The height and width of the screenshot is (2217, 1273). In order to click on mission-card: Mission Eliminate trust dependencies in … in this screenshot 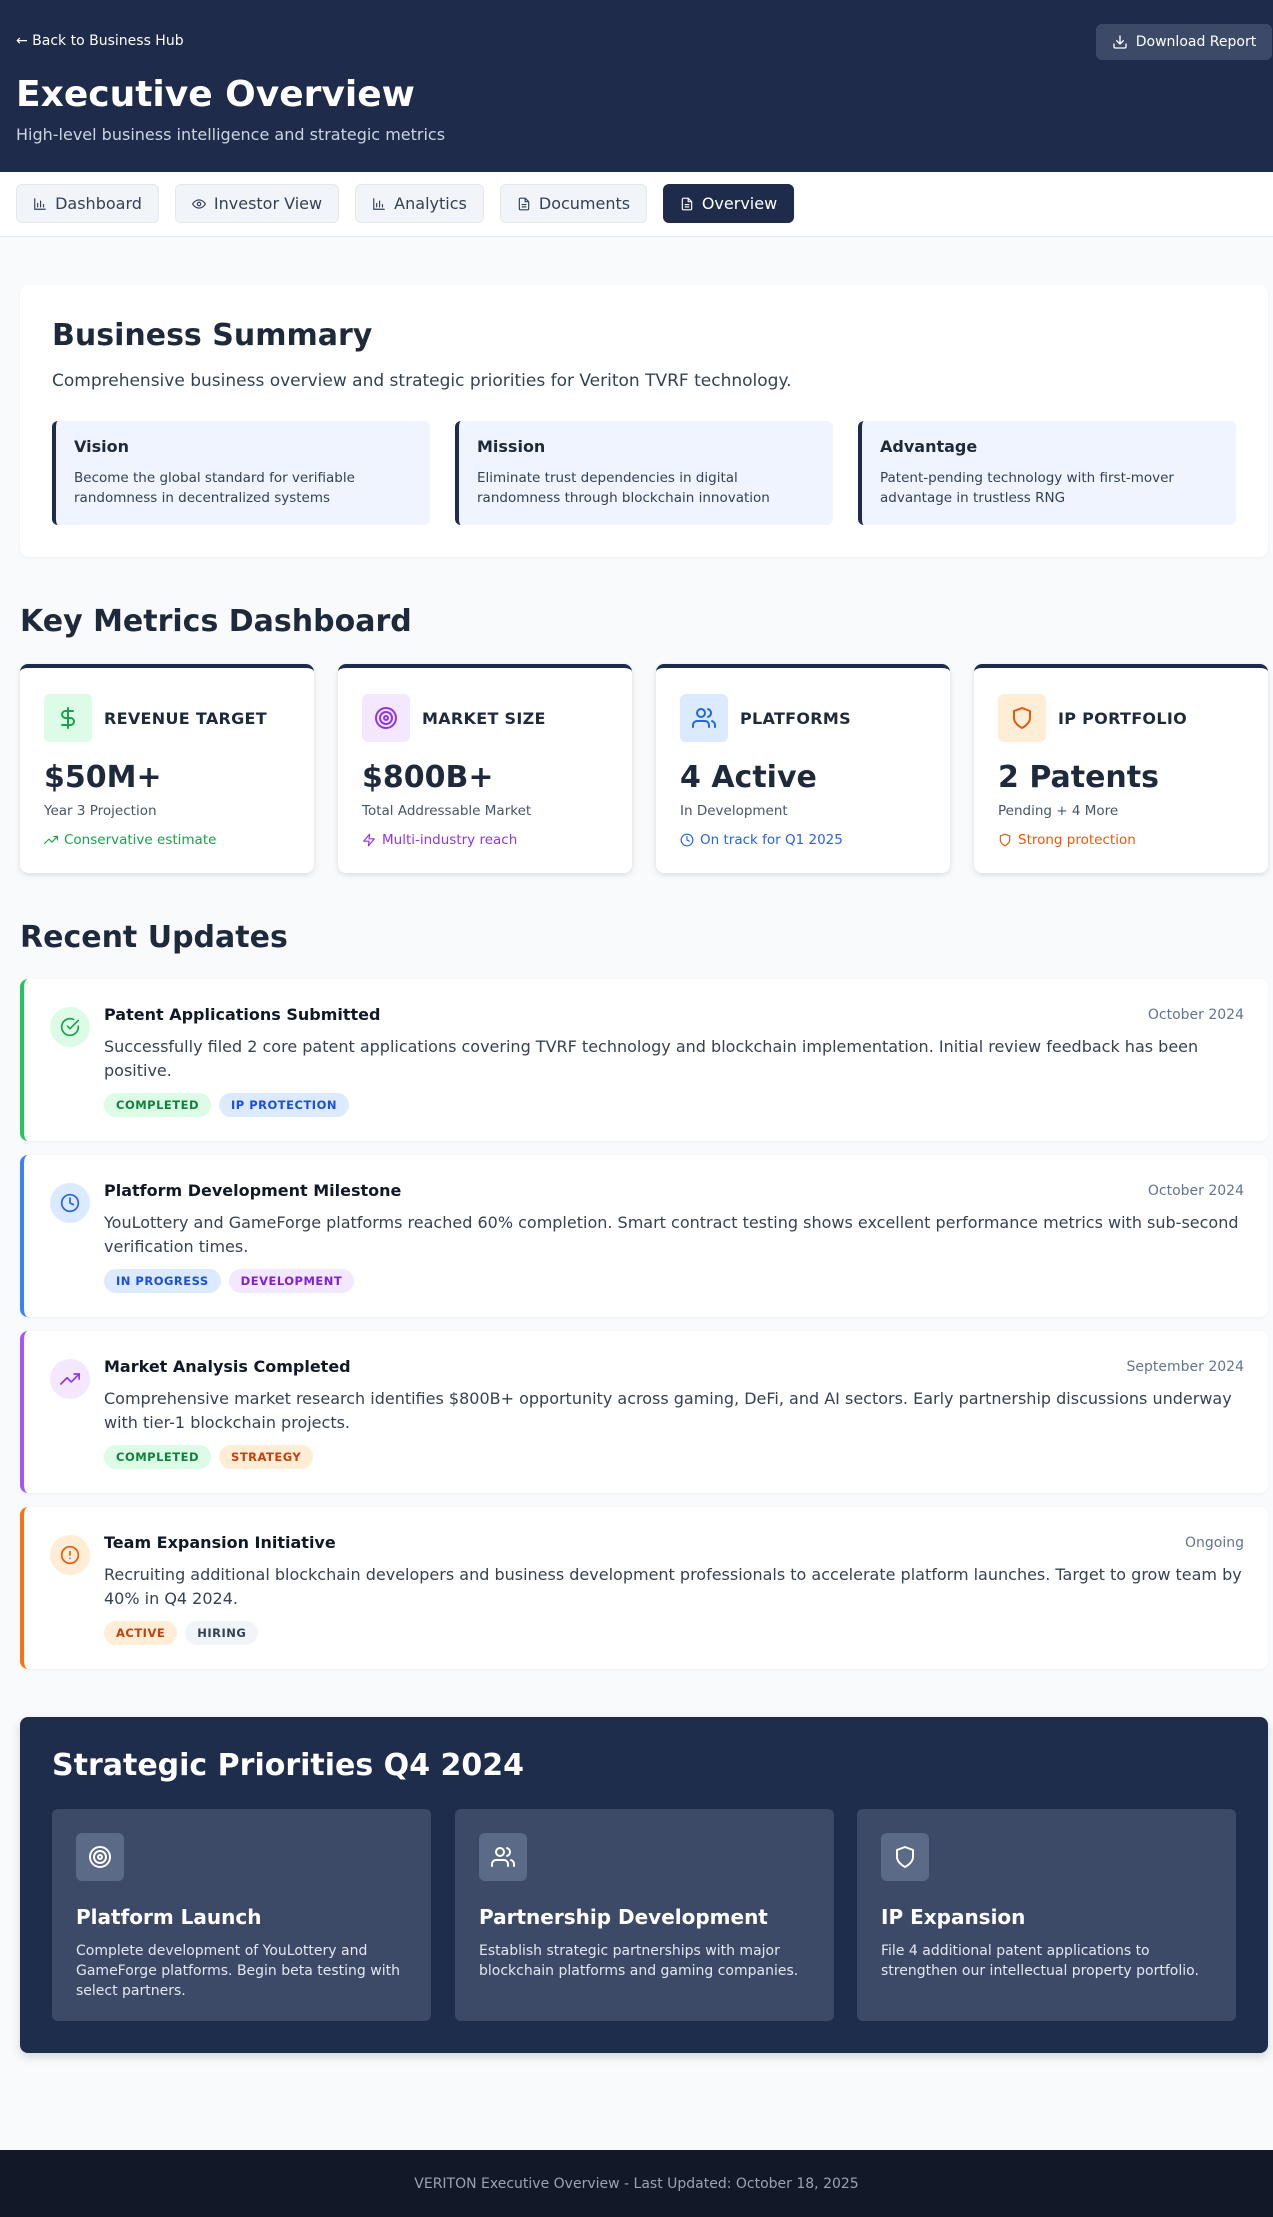, I will do `click(644, 473)`.